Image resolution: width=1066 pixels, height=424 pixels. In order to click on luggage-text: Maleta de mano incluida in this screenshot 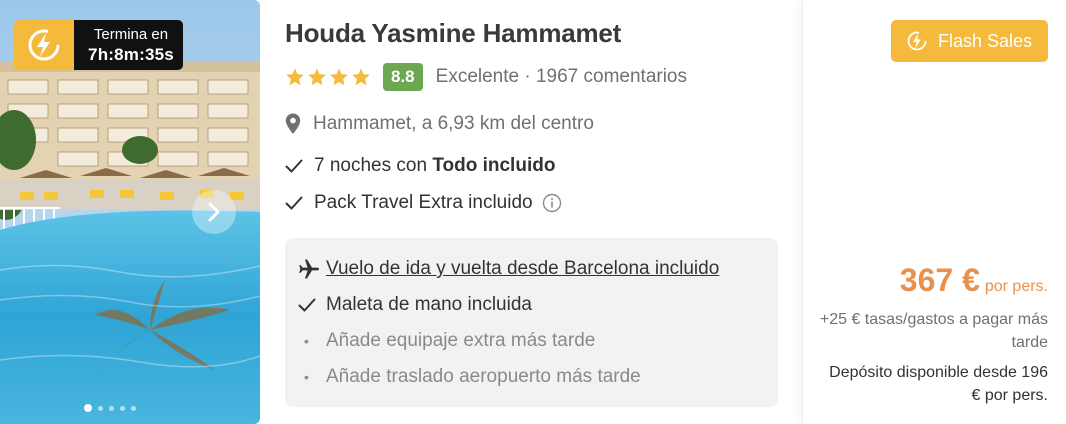, I will do `click(429, 304)`.